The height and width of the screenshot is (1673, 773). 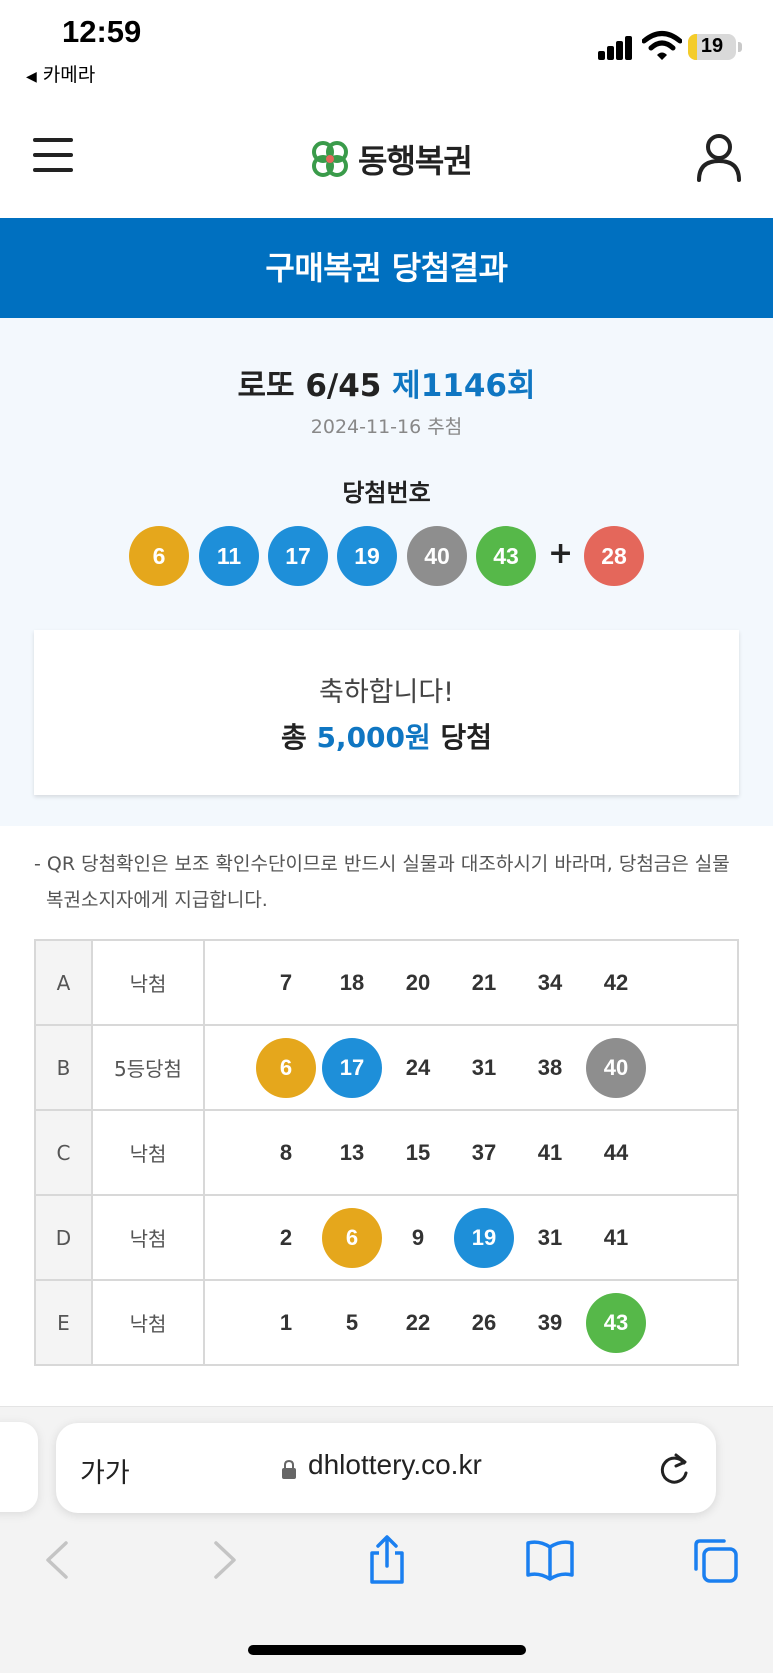 What do you see at coordinates (418, 982) in the screenshot?
I see `ticket-number: 20` at bounding box center [418, 982].